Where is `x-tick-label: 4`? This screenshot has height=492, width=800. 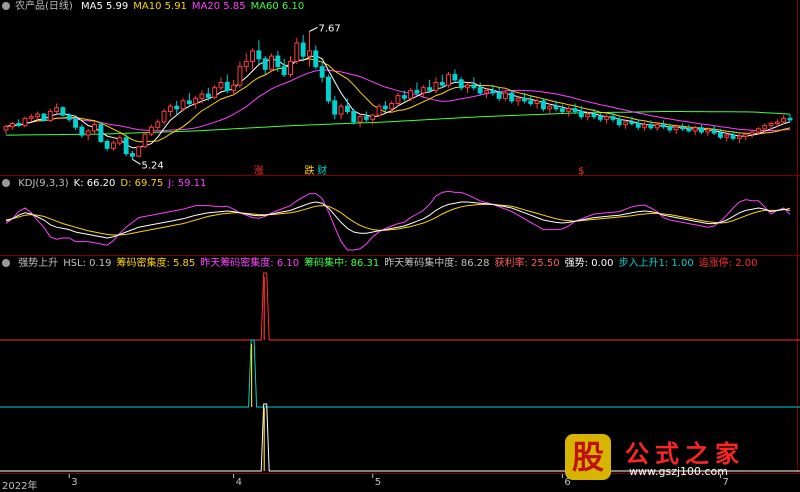 x-tick-label: 4 is located at coordinates (238, 482).